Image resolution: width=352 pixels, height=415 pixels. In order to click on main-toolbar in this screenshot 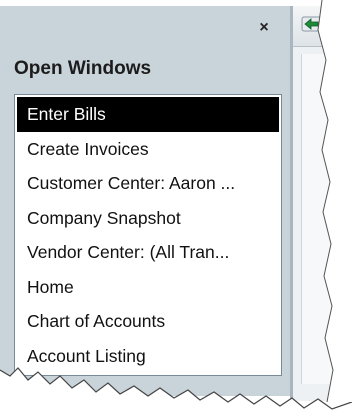, I will do `click(322, 26)`.